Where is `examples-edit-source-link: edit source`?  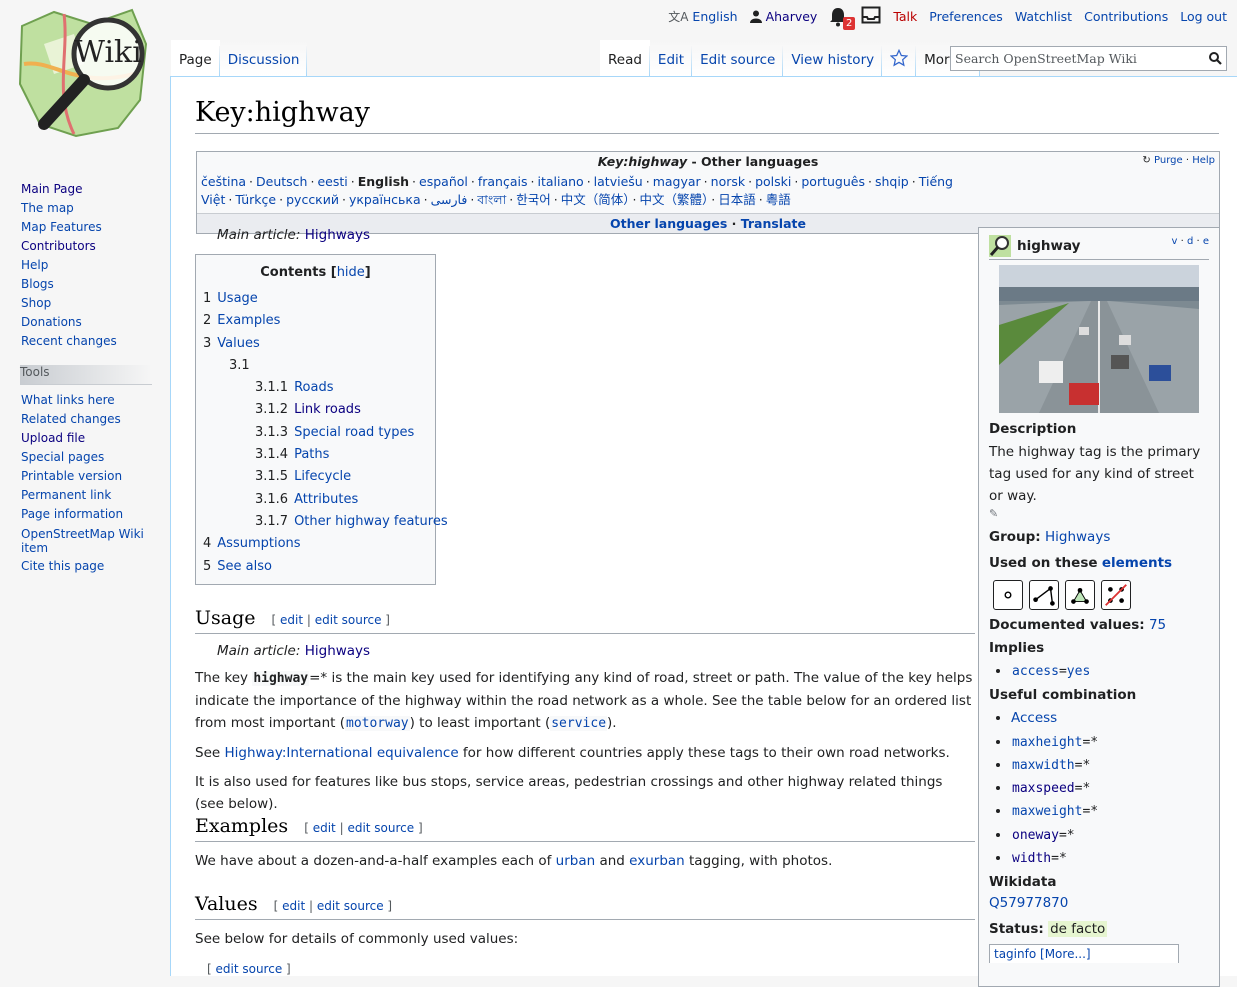
examples-edit-source-link: edit source is located at coordinates (380, 828).